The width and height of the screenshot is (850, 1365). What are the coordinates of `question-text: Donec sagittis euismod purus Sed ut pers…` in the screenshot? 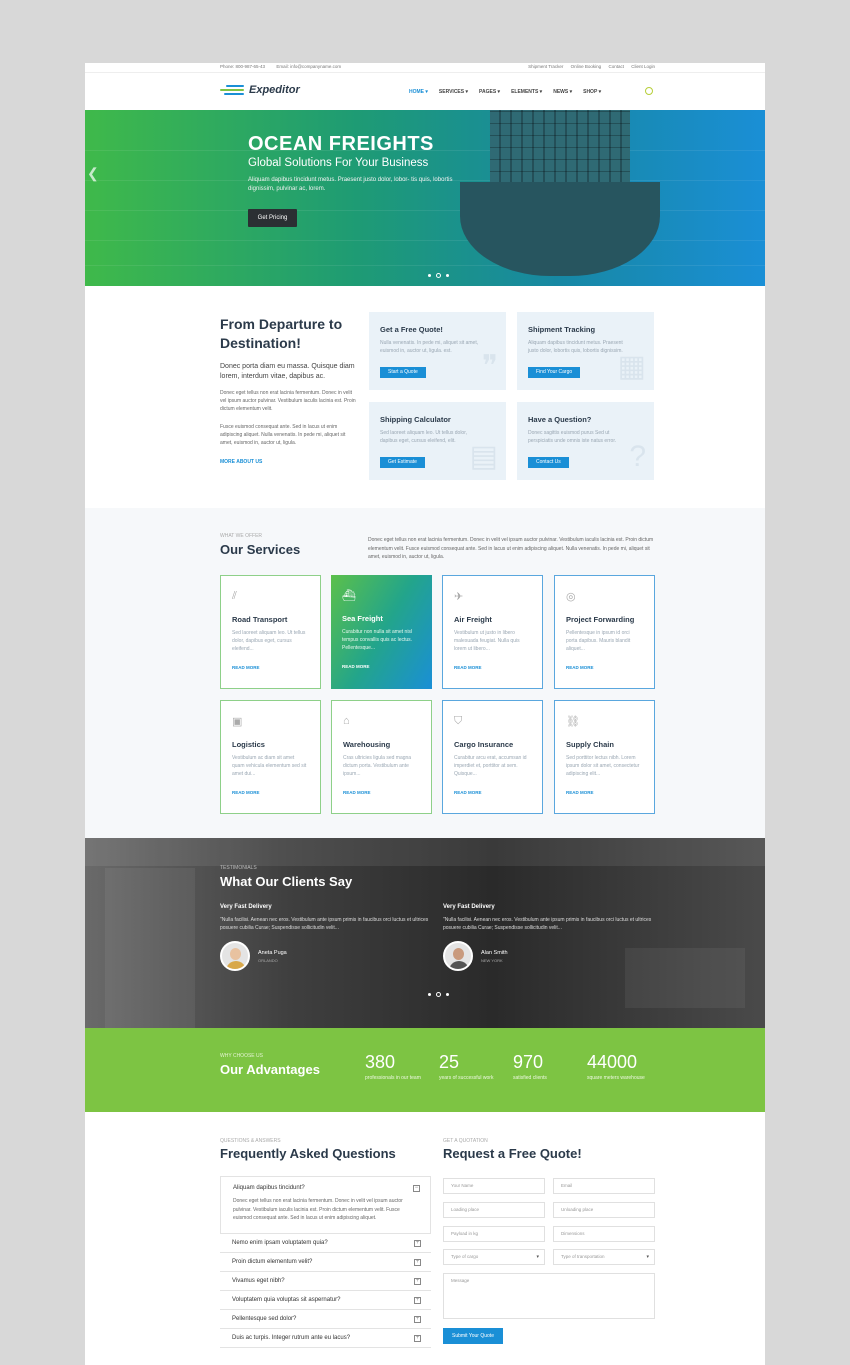 It's located at (572, 437).